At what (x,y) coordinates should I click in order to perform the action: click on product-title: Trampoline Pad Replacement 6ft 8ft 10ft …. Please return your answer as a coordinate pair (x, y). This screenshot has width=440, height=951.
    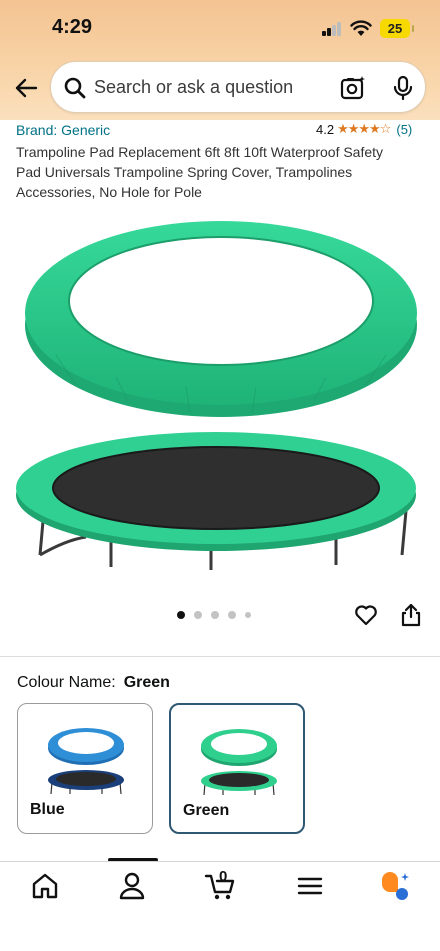
    Looking at the image, I should click on (200, 172).